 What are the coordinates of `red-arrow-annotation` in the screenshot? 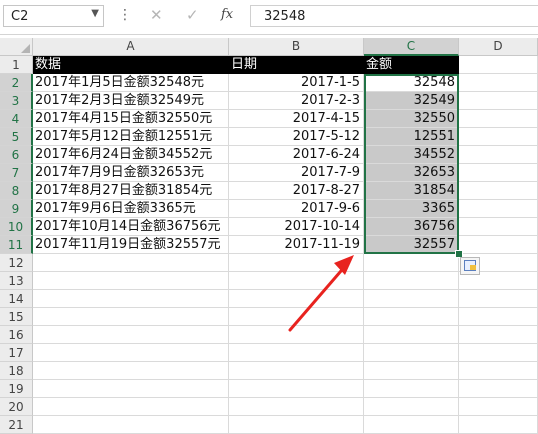 It's located at (321, 293).